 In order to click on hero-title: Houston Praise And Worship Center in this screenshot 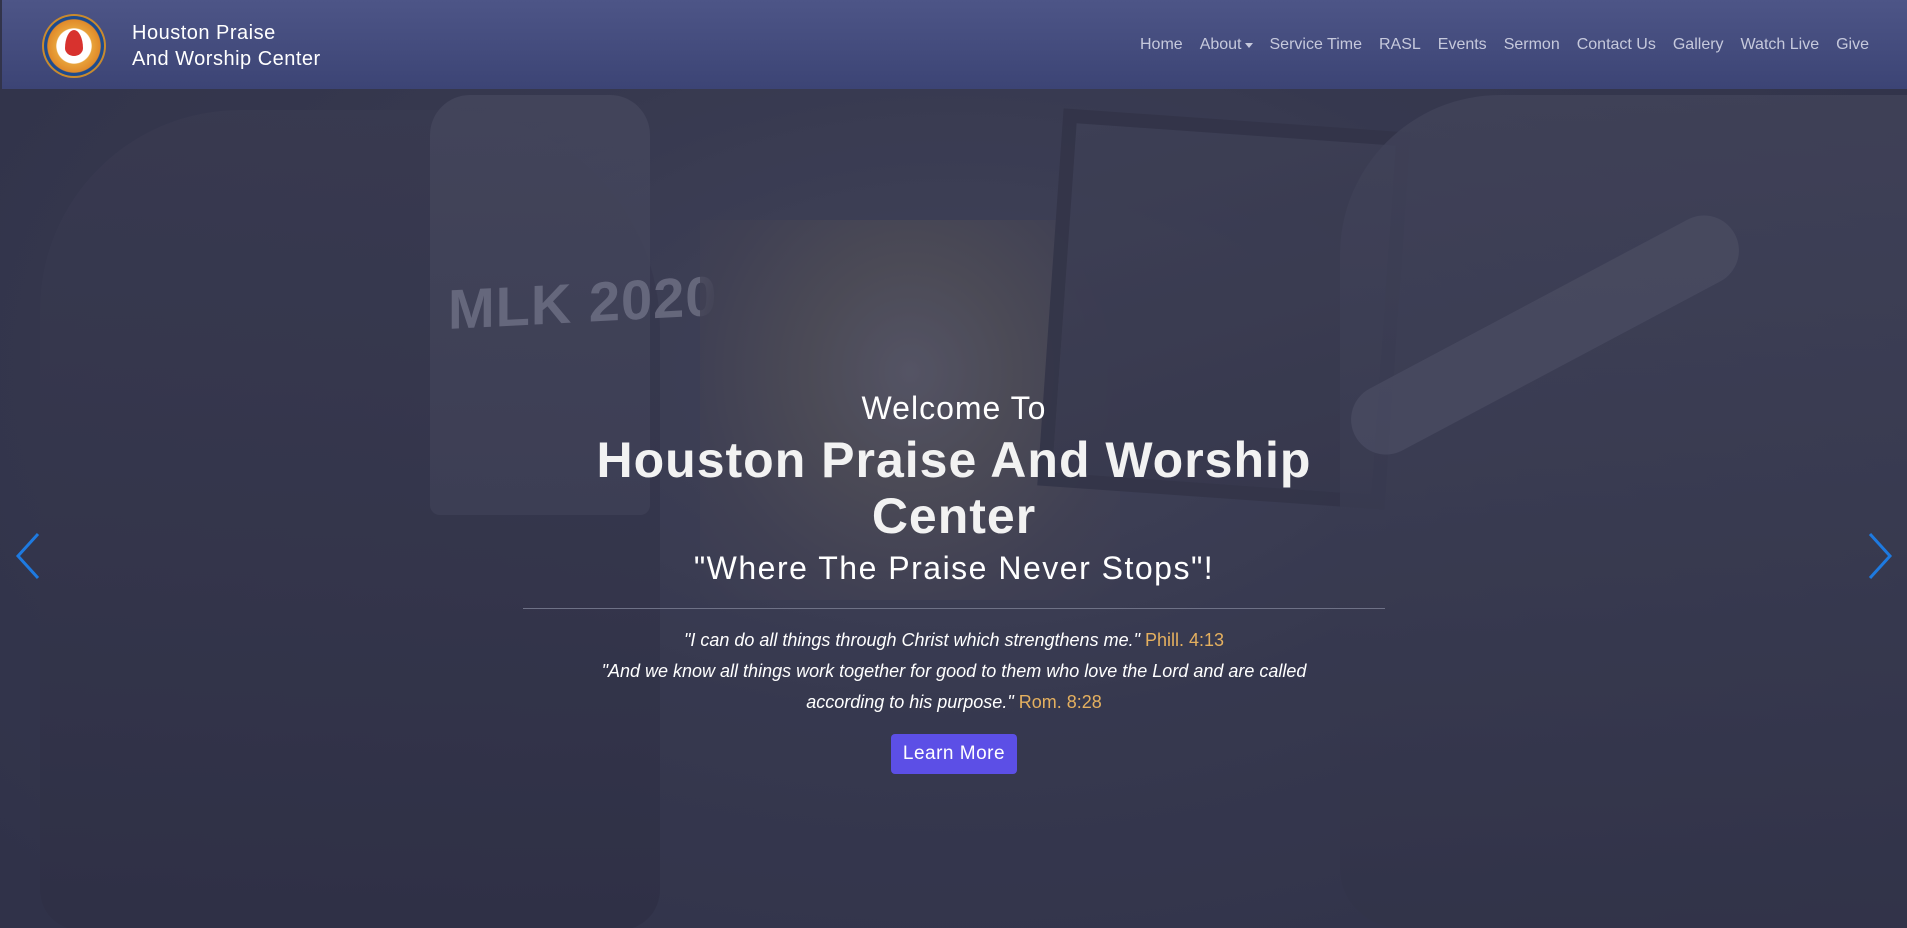, I will do `click(954, 488)`.